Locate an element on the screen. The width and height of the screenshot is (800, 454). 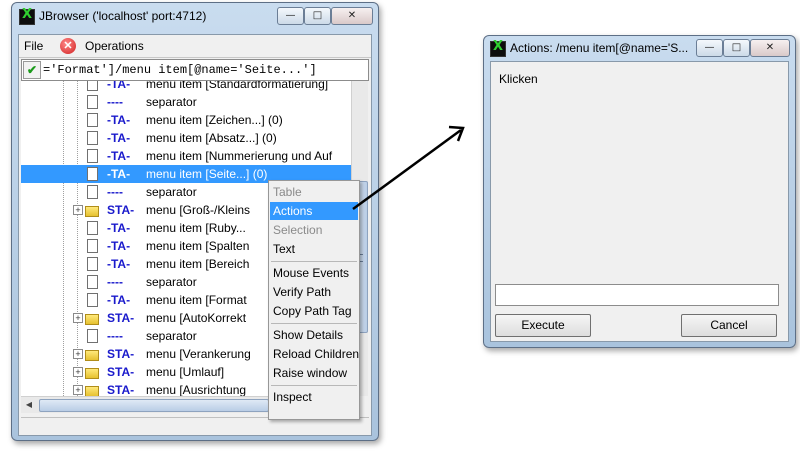
context-menu-item: Copy Path Tag is located at coordinates (314, 311).